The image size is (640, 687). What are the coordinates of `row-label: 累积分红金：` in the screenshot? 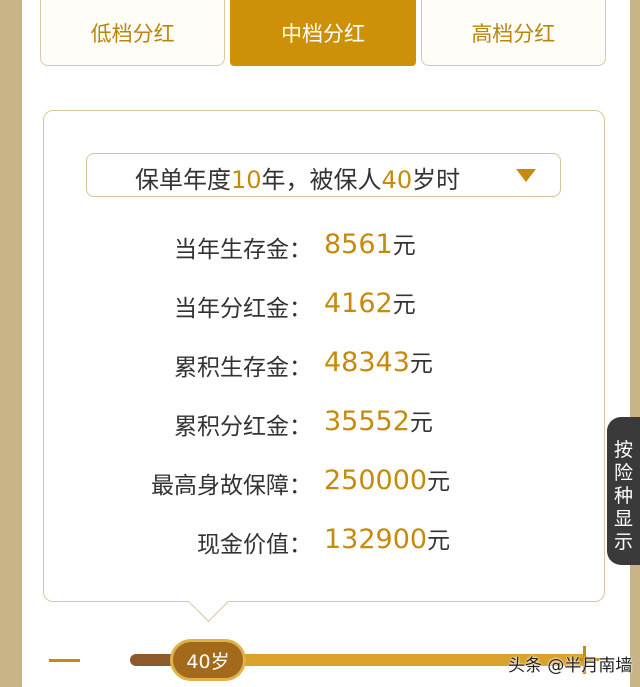 It's located at (243, 427).